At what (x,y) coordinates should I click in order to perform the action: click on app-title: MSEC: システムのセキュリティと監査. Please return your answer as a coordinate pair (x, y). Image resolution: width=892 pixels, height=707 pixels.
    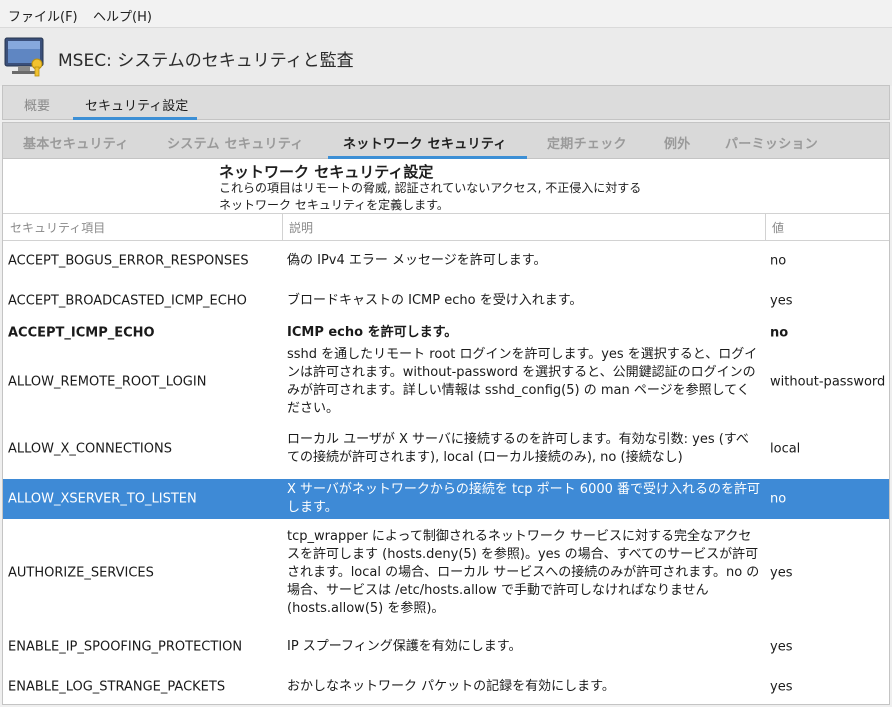
    Looking at the image, I should click on (206, 61).